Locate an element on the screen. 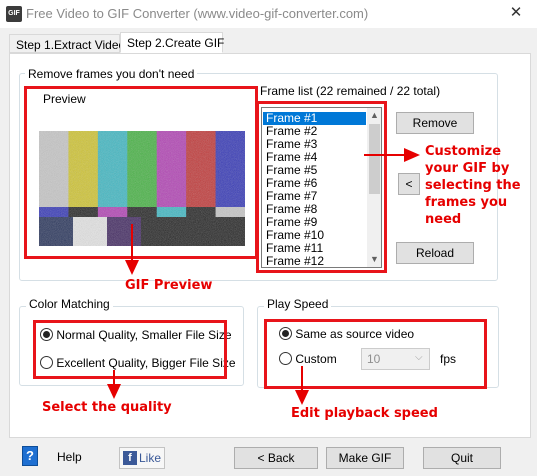  help-link: Help is located at coordinates (69, 457).